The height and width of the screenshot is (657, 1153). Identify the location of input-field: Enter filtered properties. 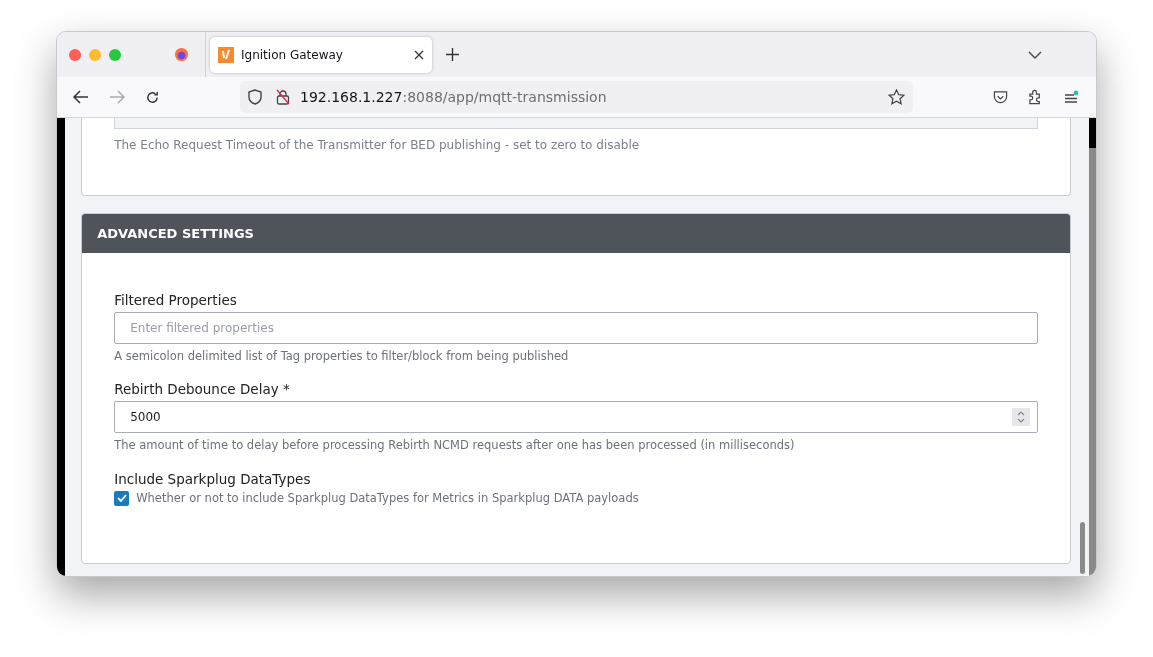
(576, 328).